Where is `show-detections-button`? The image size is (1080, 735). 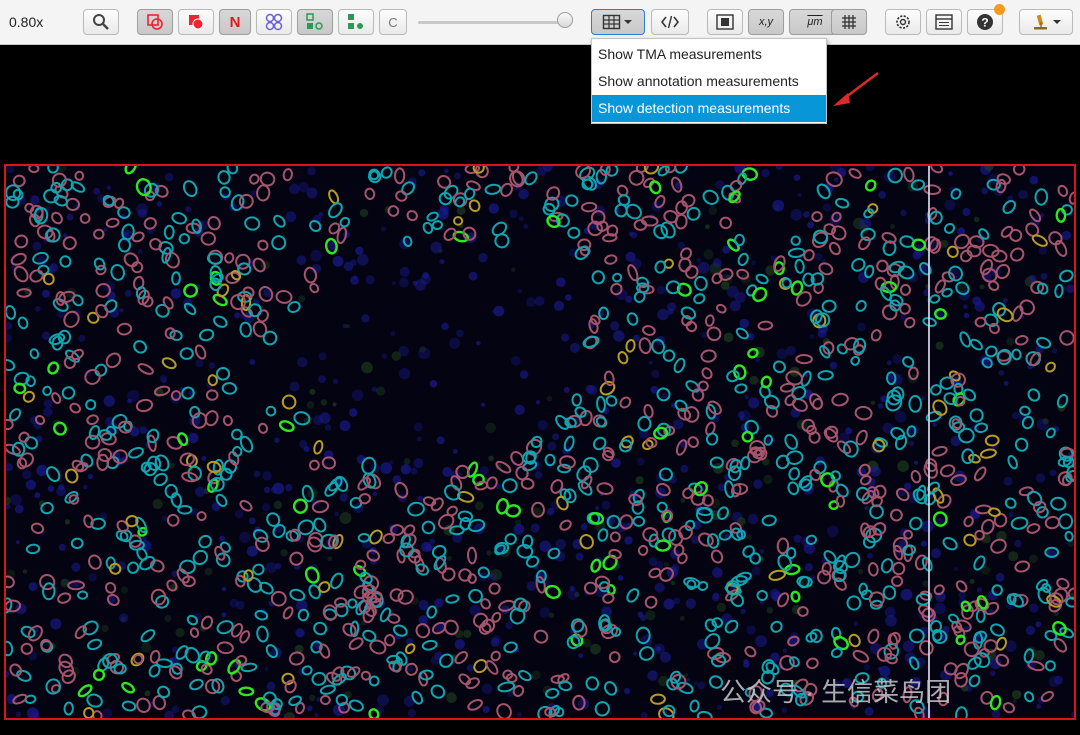
show-detections-button is located at coordinates (315, 22).